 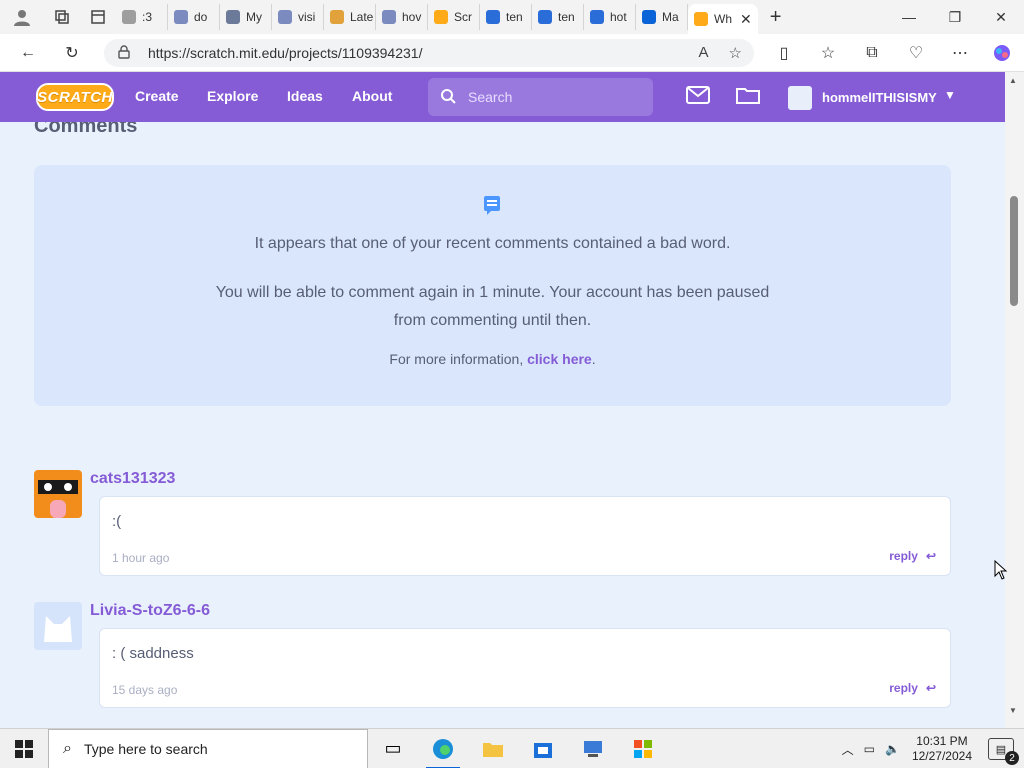 I want to click on chevron-down-icon: ▼, so click(x=950, y=95).